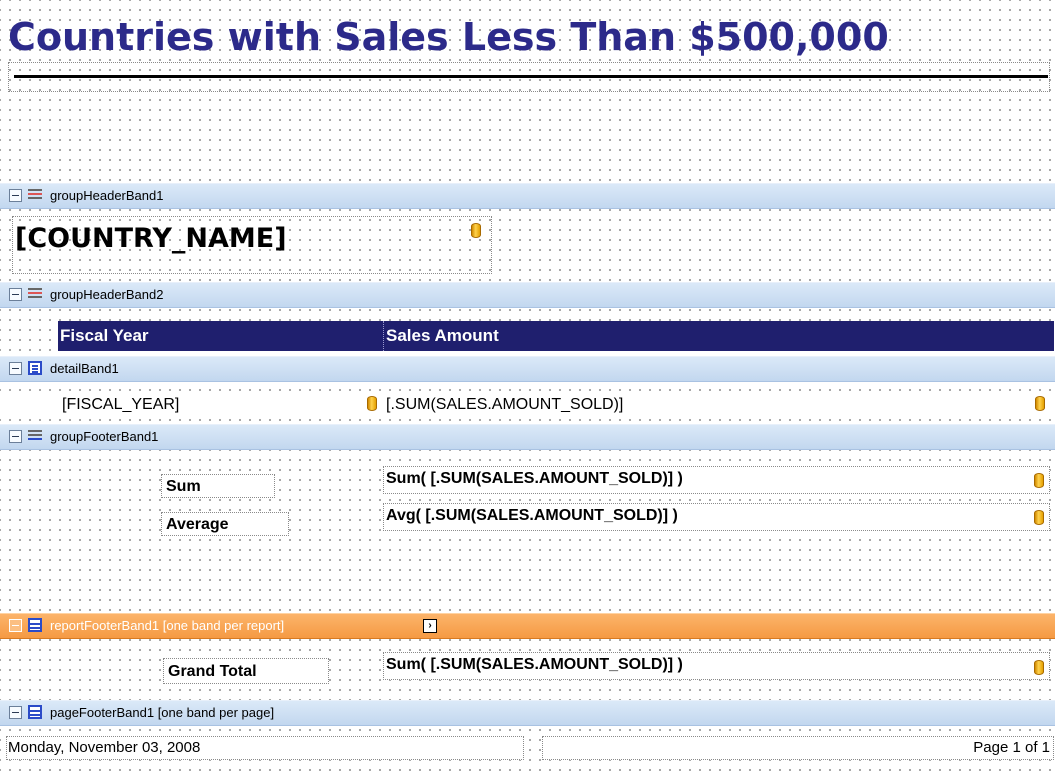 This screenshot has width=1055, height=774. I want to click on country-name-label: [COUNTRY_NAME], so click(151, 238).